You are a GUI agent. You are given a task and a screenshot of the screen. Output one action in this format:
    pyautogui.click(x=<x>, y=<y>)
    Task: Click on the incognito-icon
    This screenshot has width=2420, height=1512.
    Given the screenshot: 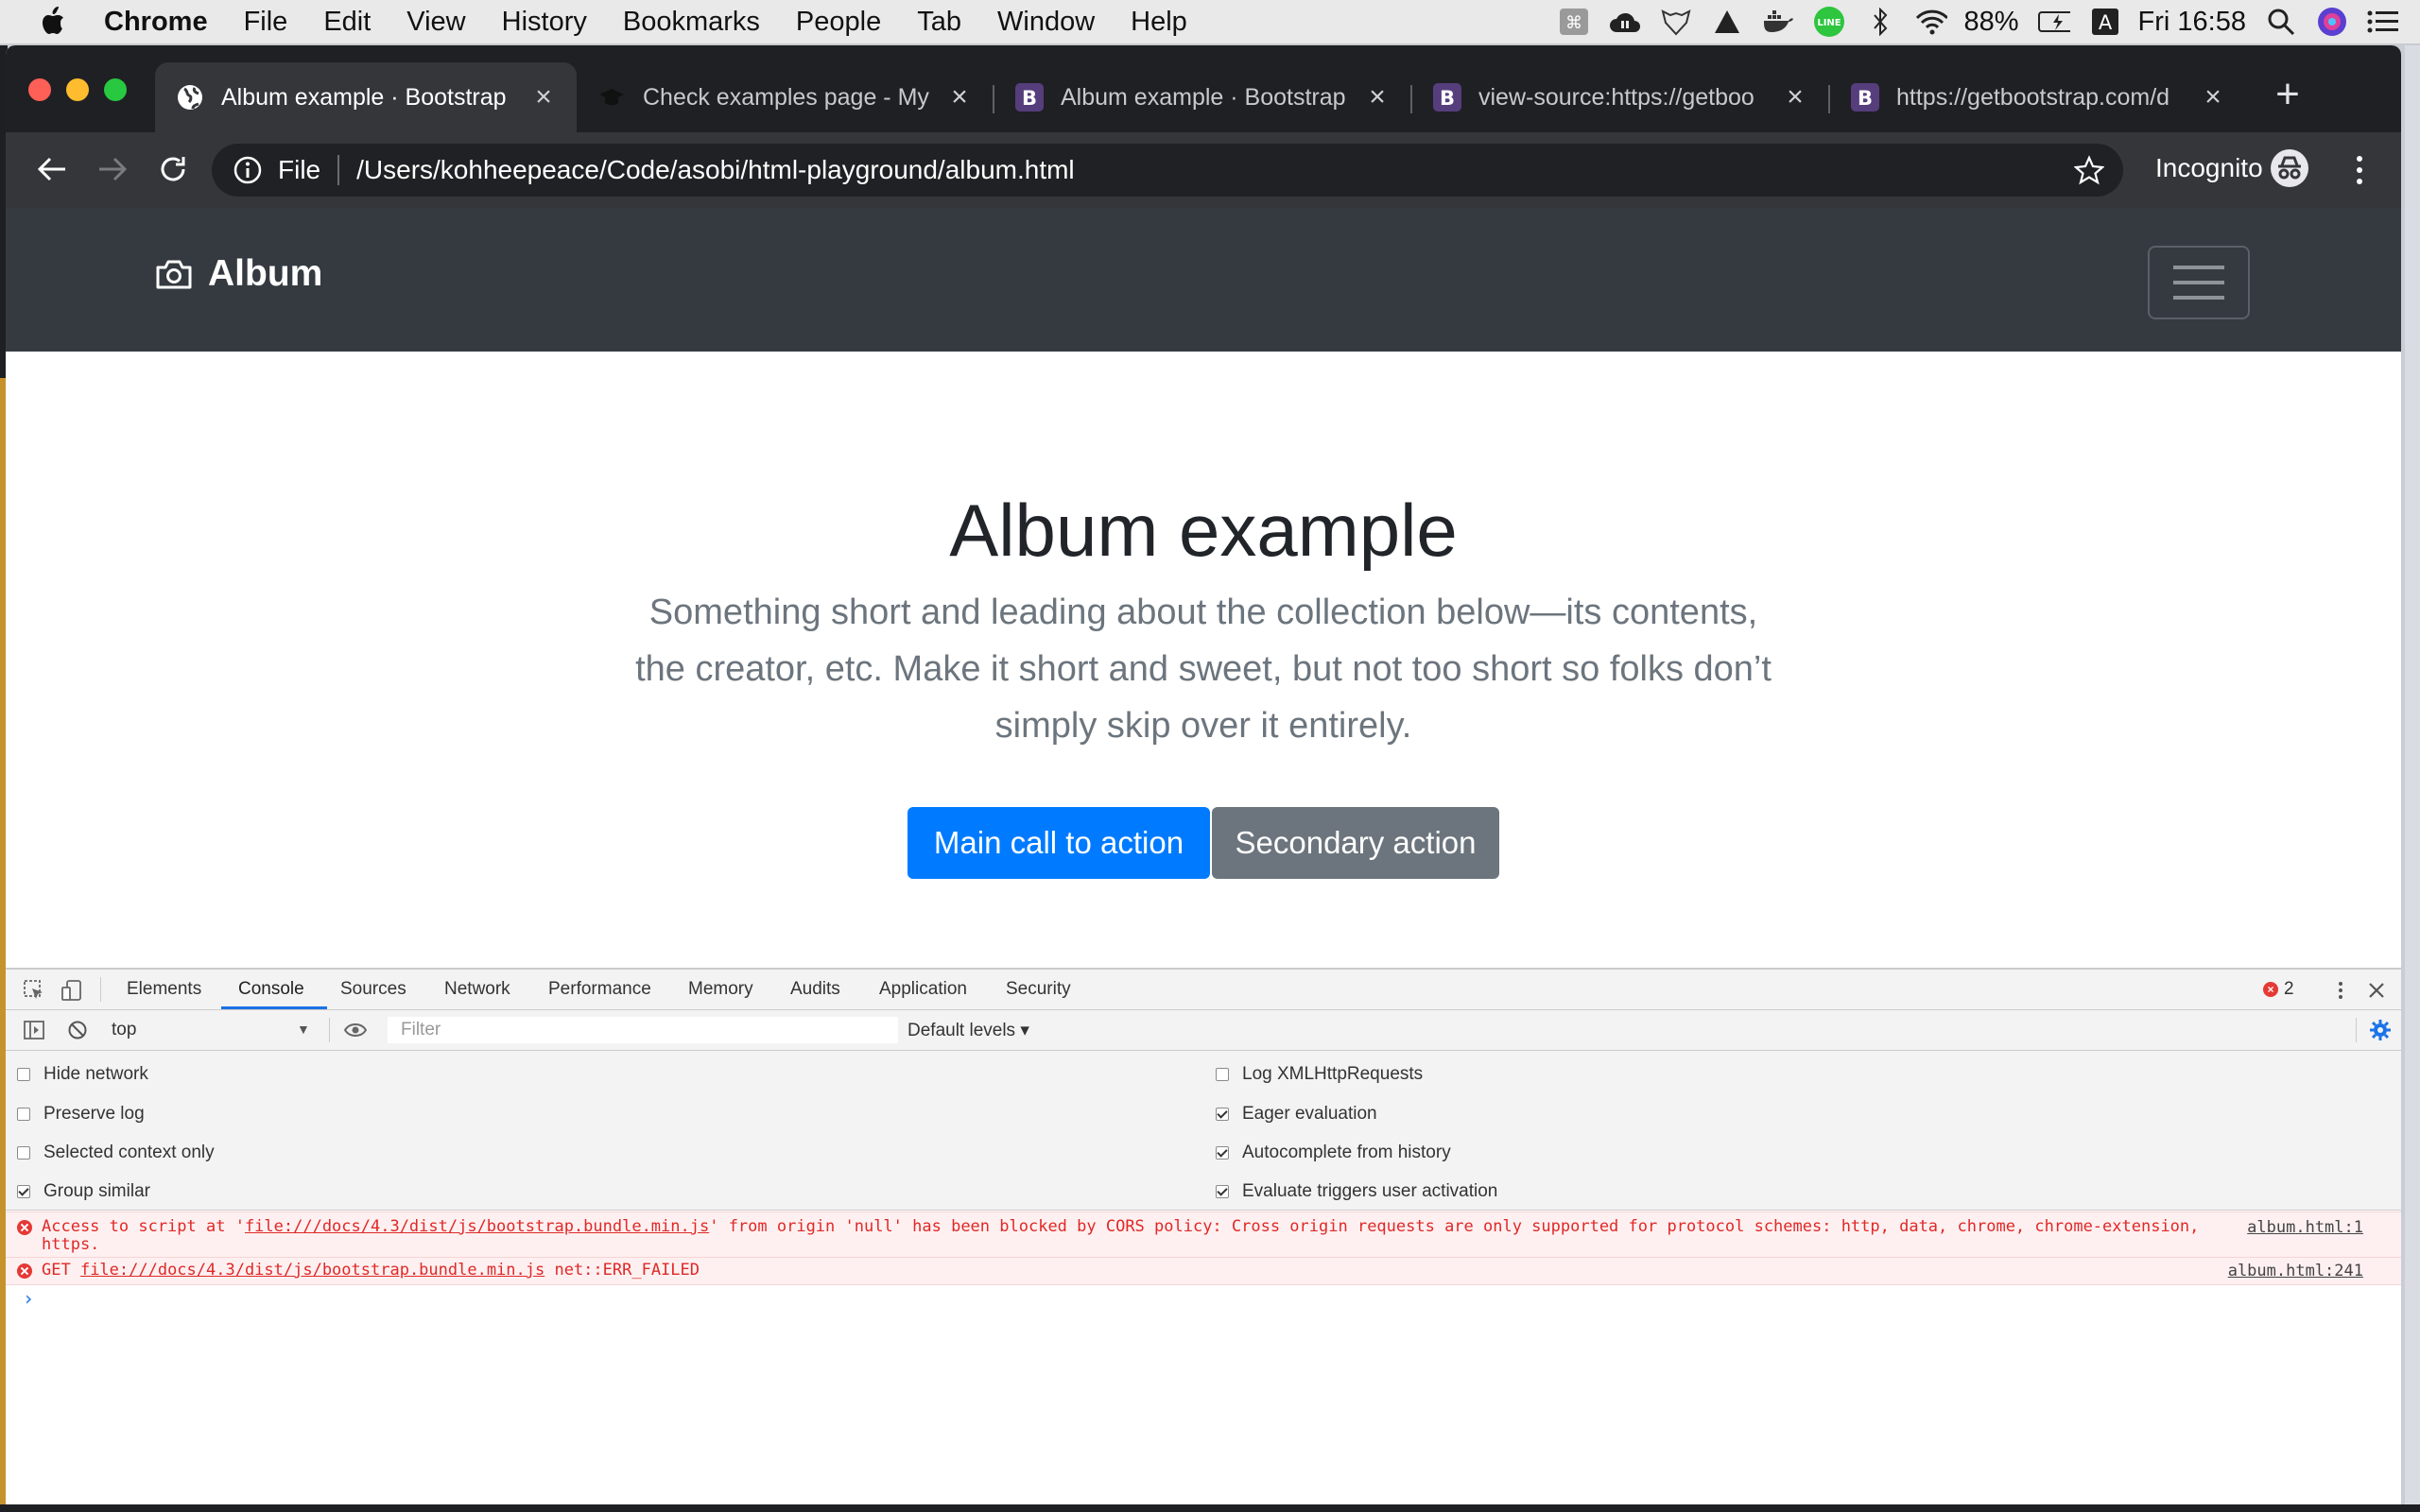 What is the action you would take?
    pyautogui.click(x=2289, y=168)
    